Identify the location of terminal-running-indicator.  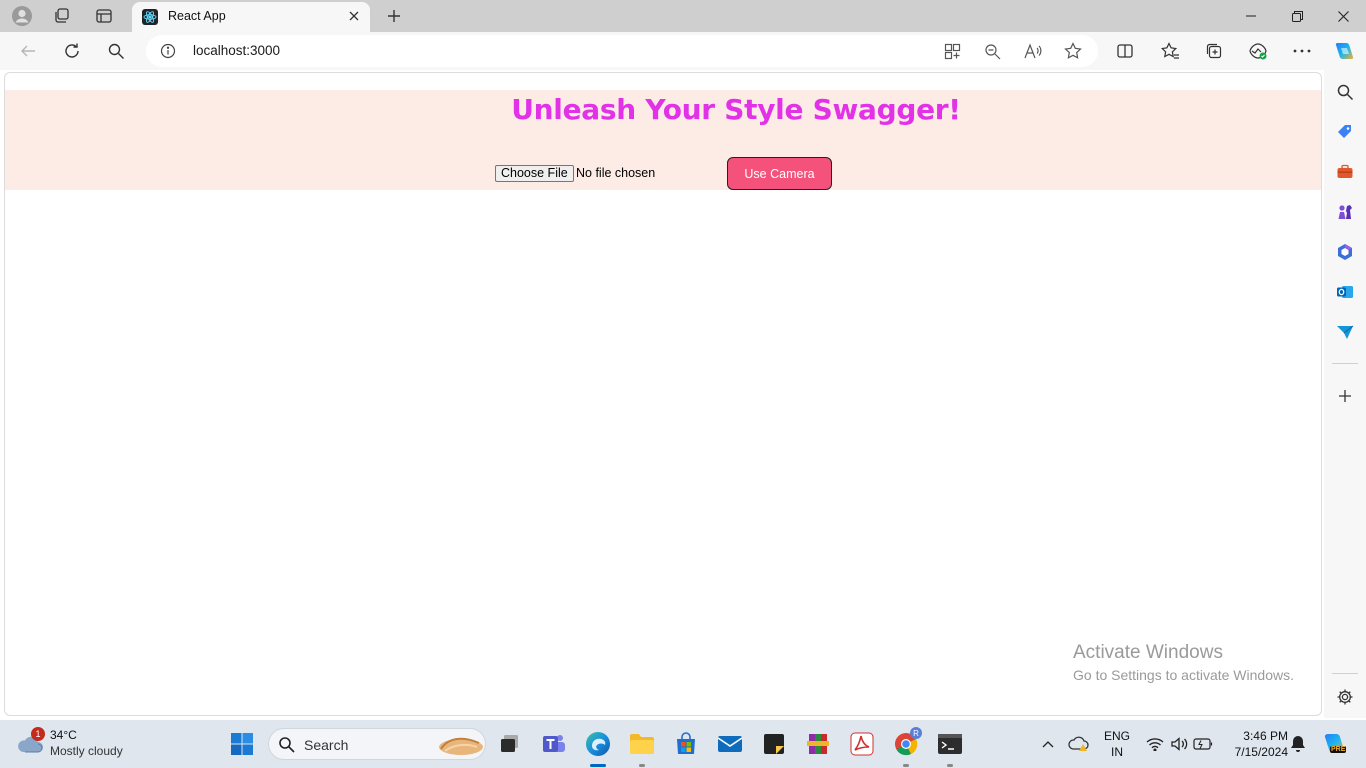
(950, 765).